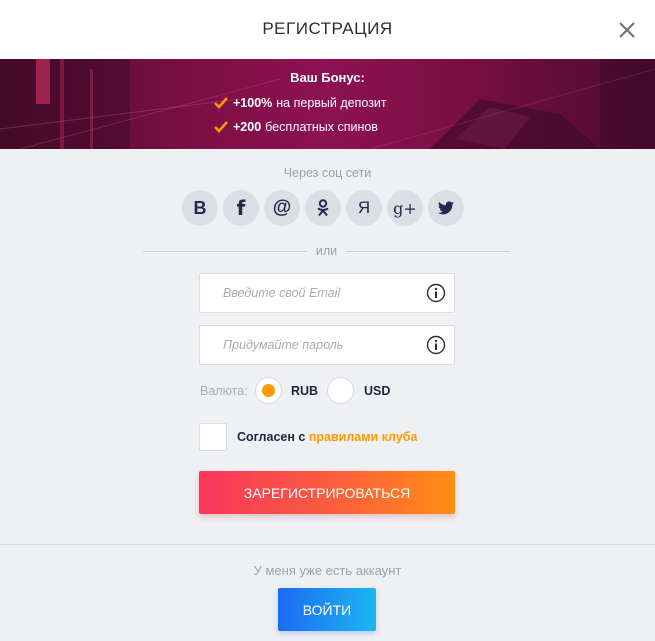 Image resolution: width=655 pixels, height=641 pixels. I want to click on currency-label: Валюта:, so click(224, 391).